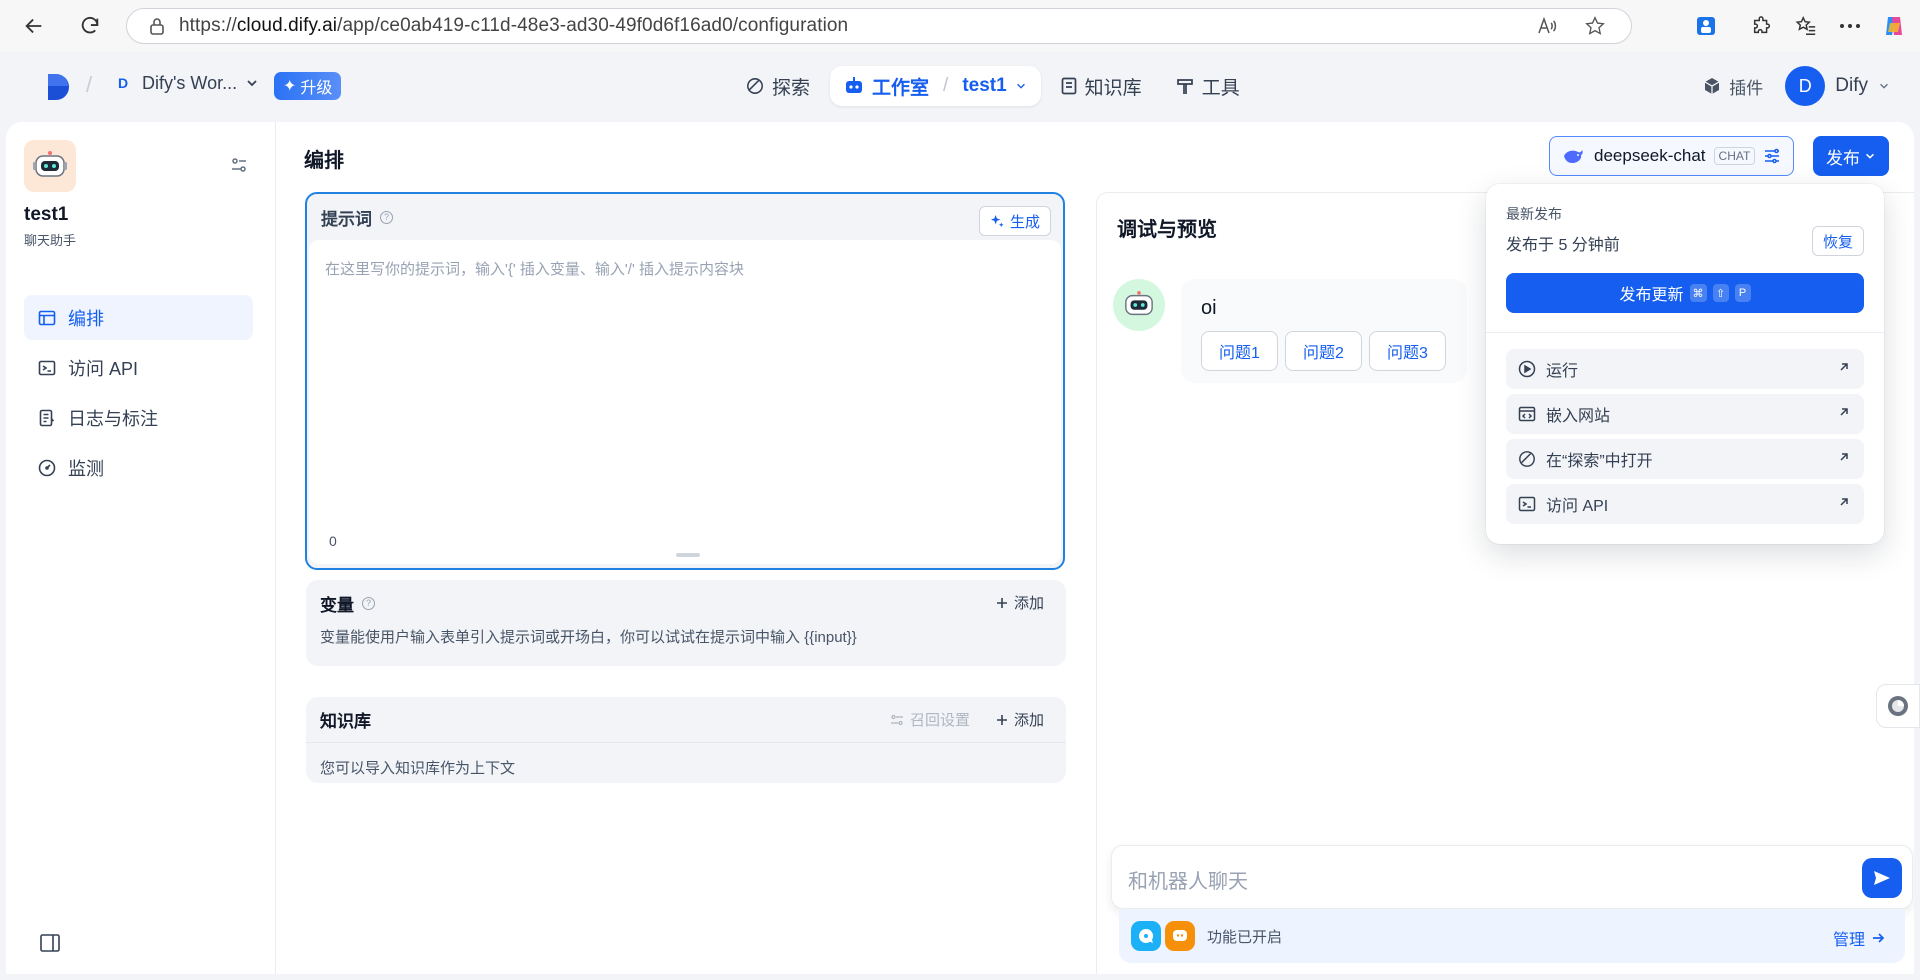 Image resolution: width=1920 pixels, height=980 pixels. What do you see at coordinates (935, 86) in the screenshot?
I see `nav-studio: 工作室 / test1` at bounding box center [935, 86].